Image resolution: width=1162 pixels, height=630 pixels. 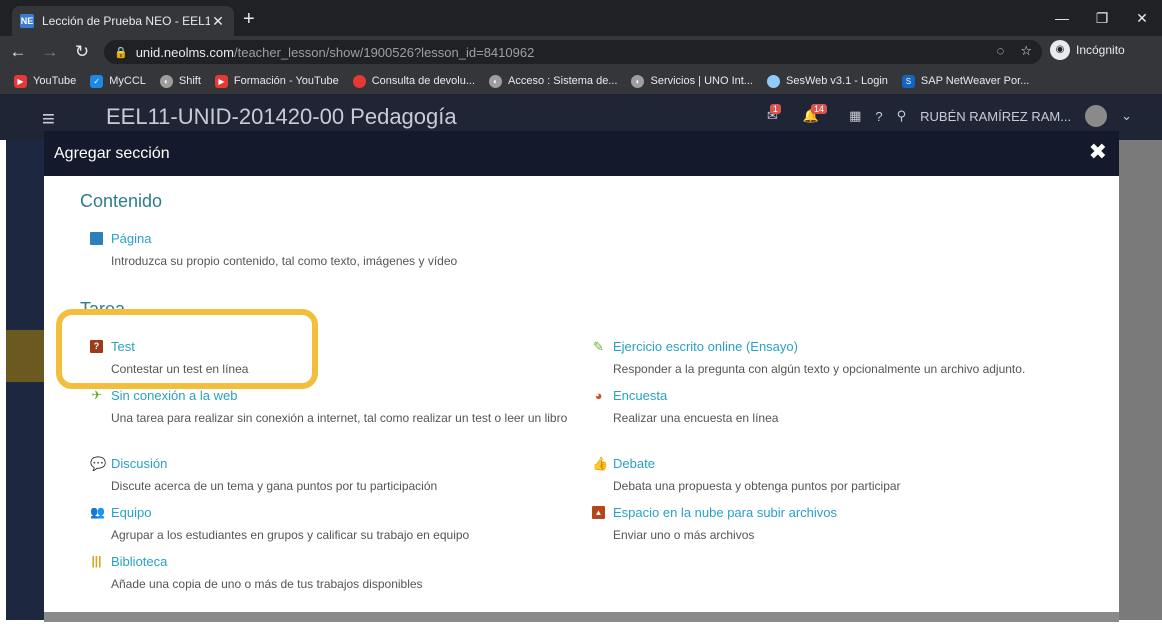 What do you see at coordinates (1001, 51) in the screenshot?
I see `eye-off-icon: ◌` at bounding box center [1001, 51].